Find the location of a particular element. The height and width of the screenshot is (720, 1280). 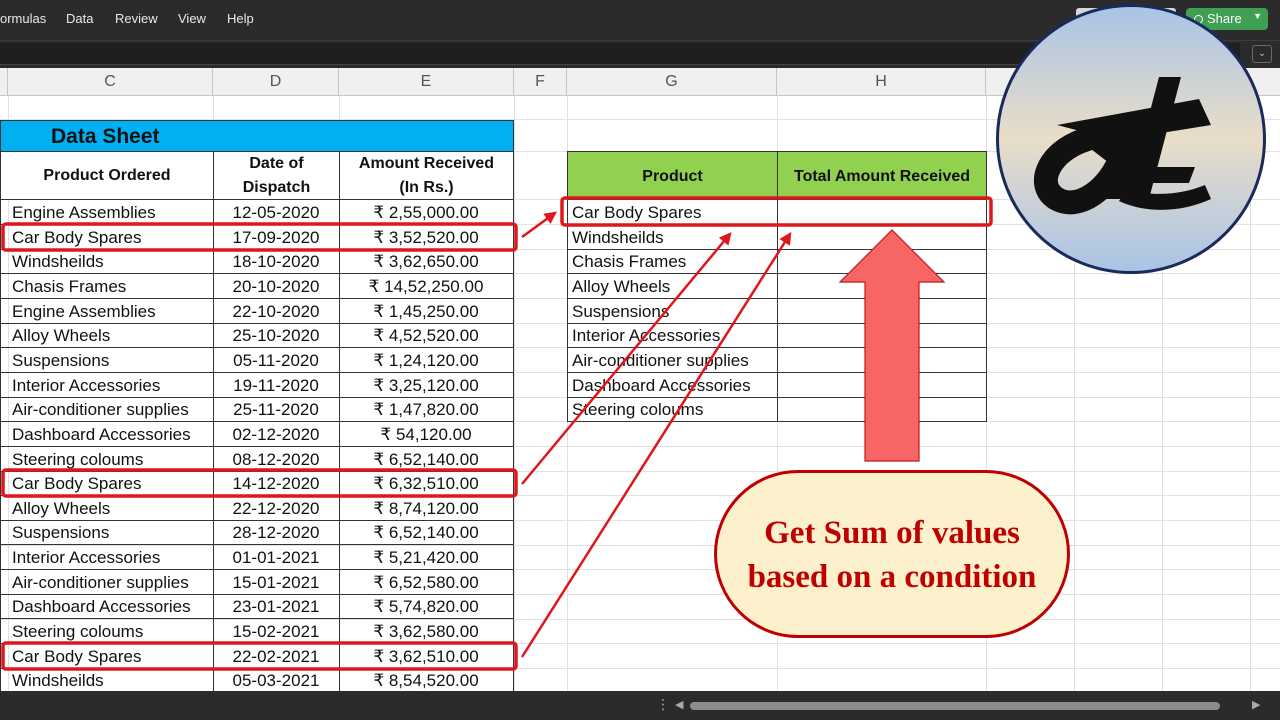

amount-cell: ₹ 14,52,250.00 is located at coordinates (426, 286).